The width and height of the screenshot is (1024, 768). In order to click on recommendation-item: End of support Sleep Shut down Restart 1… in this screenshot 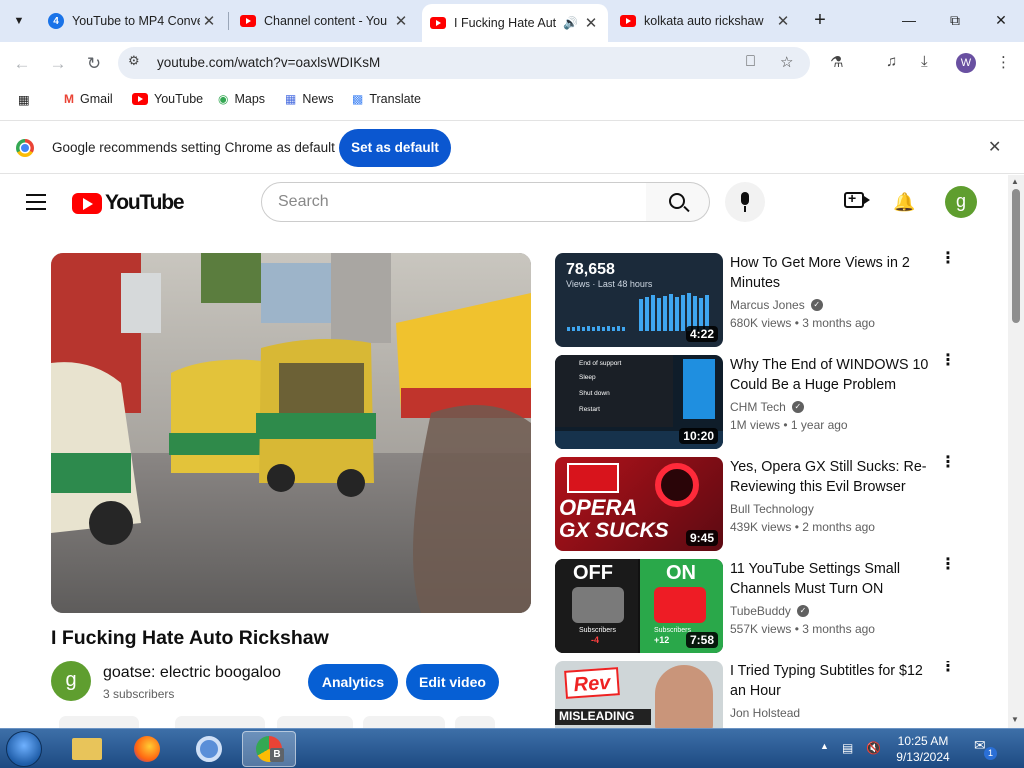, I will do `click(760, 401)`.